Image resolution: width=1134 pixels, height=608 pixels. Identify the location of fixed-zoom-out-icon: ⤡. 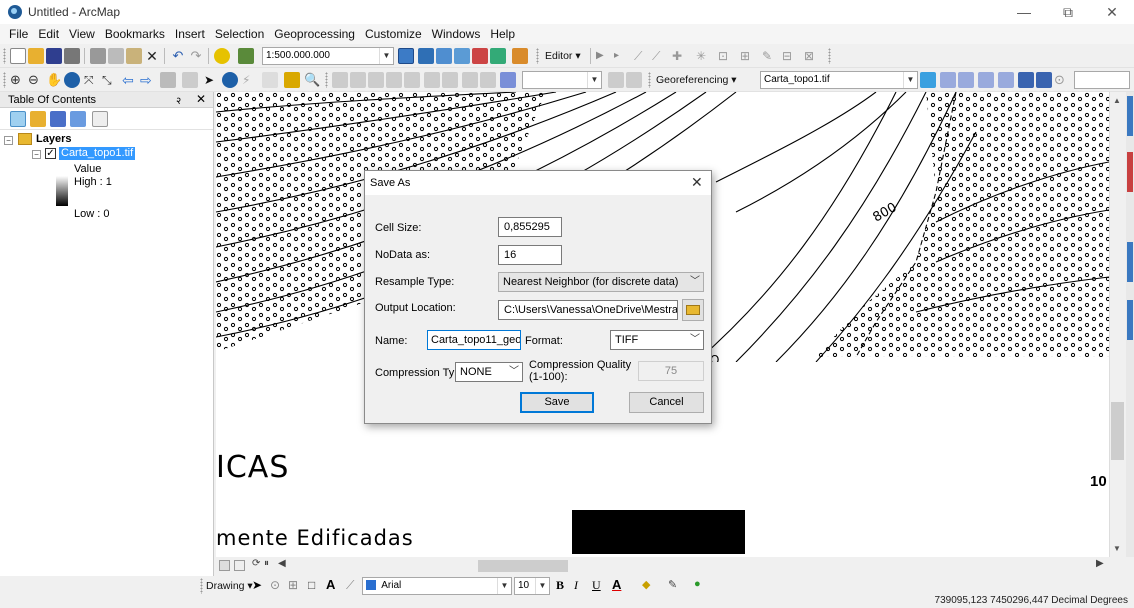
(110, 80).